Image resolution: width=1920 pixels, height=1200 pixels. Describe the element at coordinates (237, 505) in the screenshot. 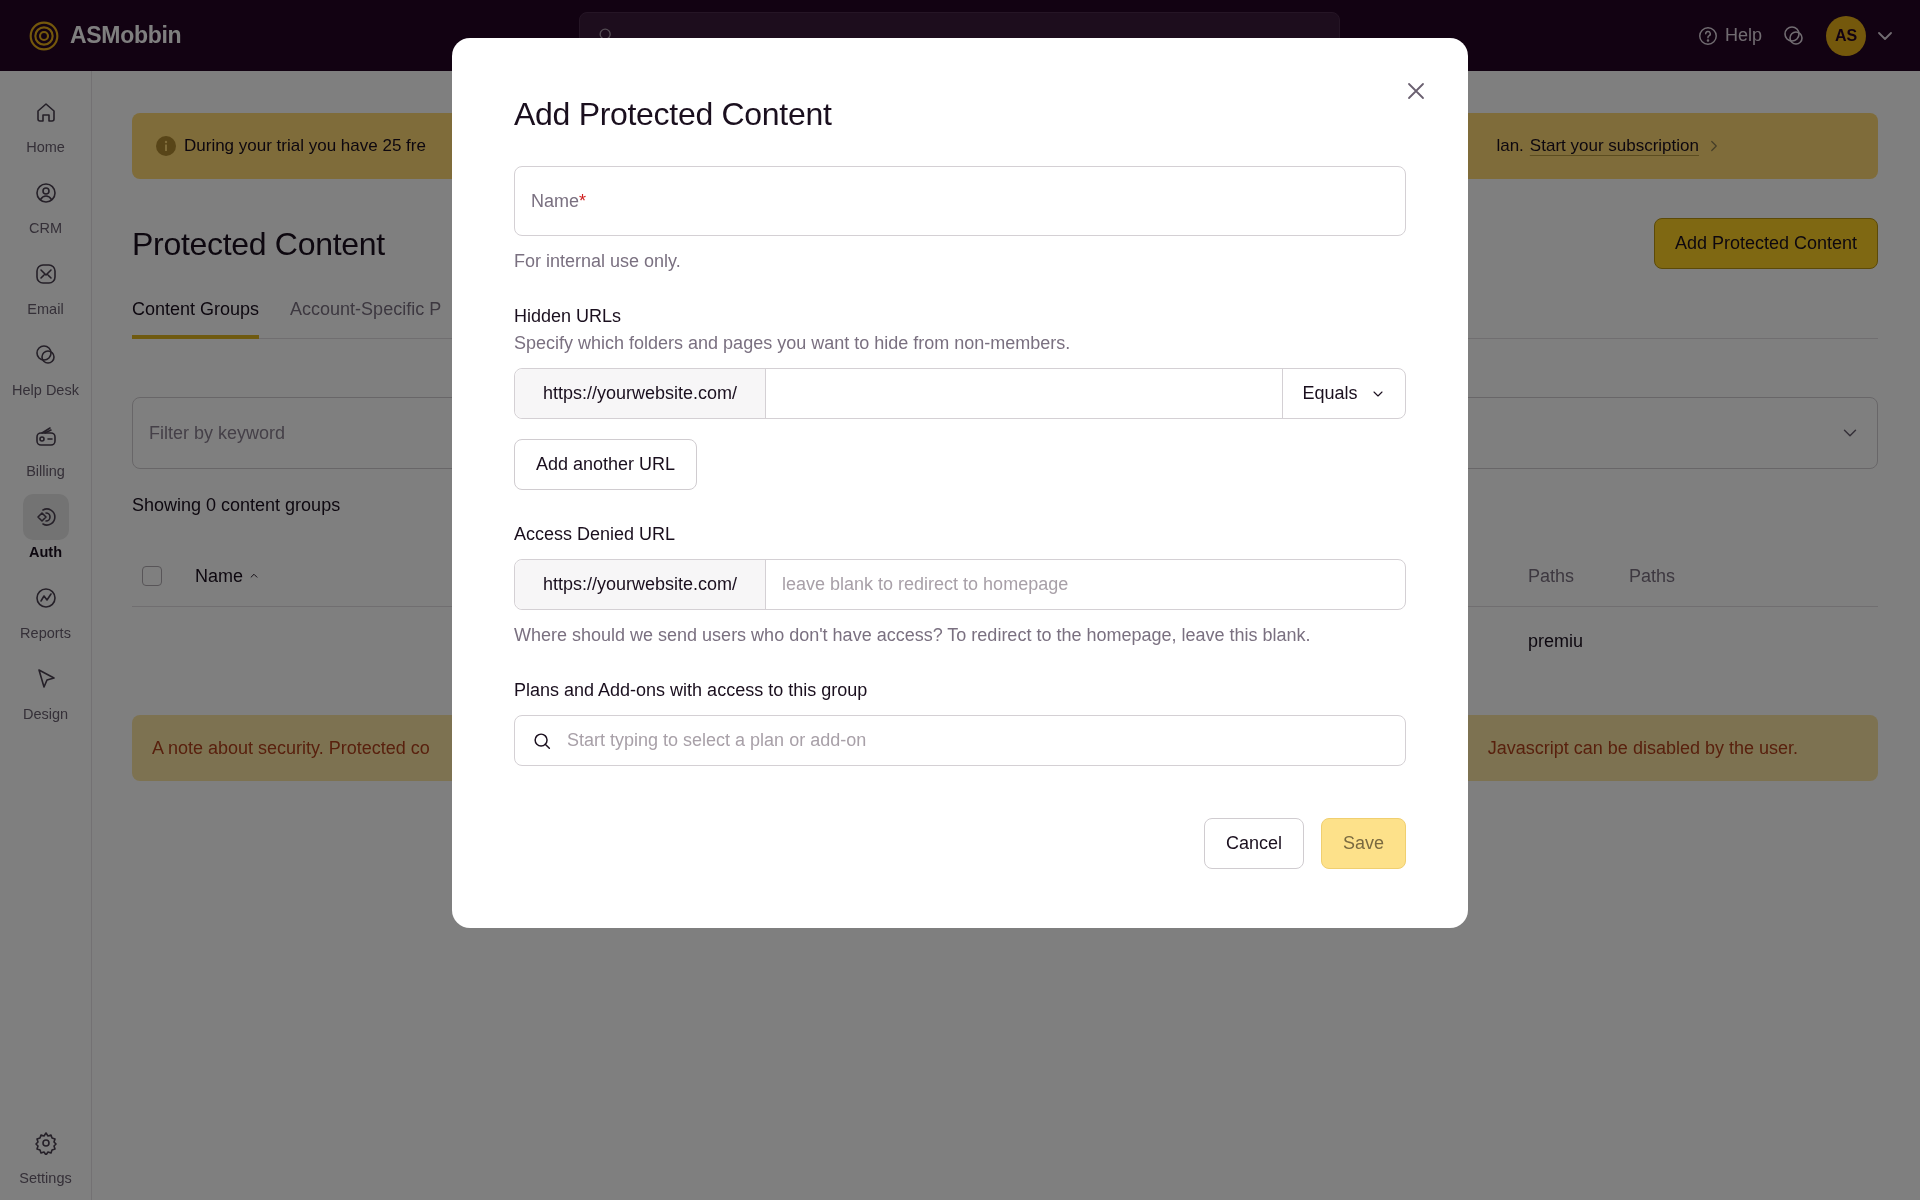

I see `result-count: Showing 0 content groups` at that location.